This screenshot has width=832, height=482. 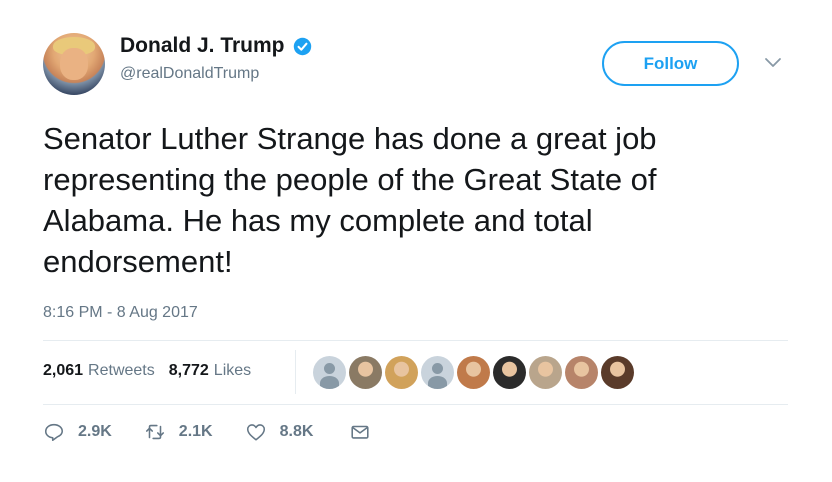 I want to click on retweets-label: Retweets, so click(x=121, y=371).